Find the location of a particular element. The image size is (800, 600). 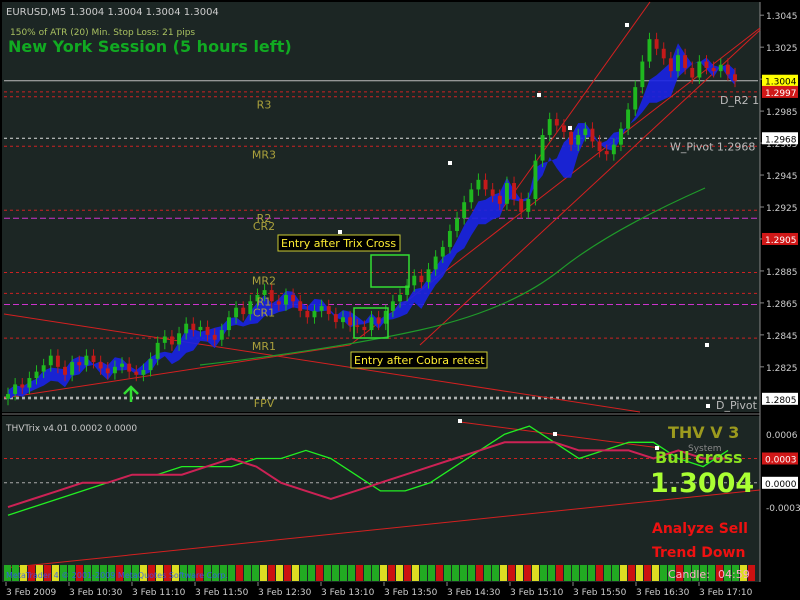

candle-timer-label: Candle: is located at coordinates (689, 574).